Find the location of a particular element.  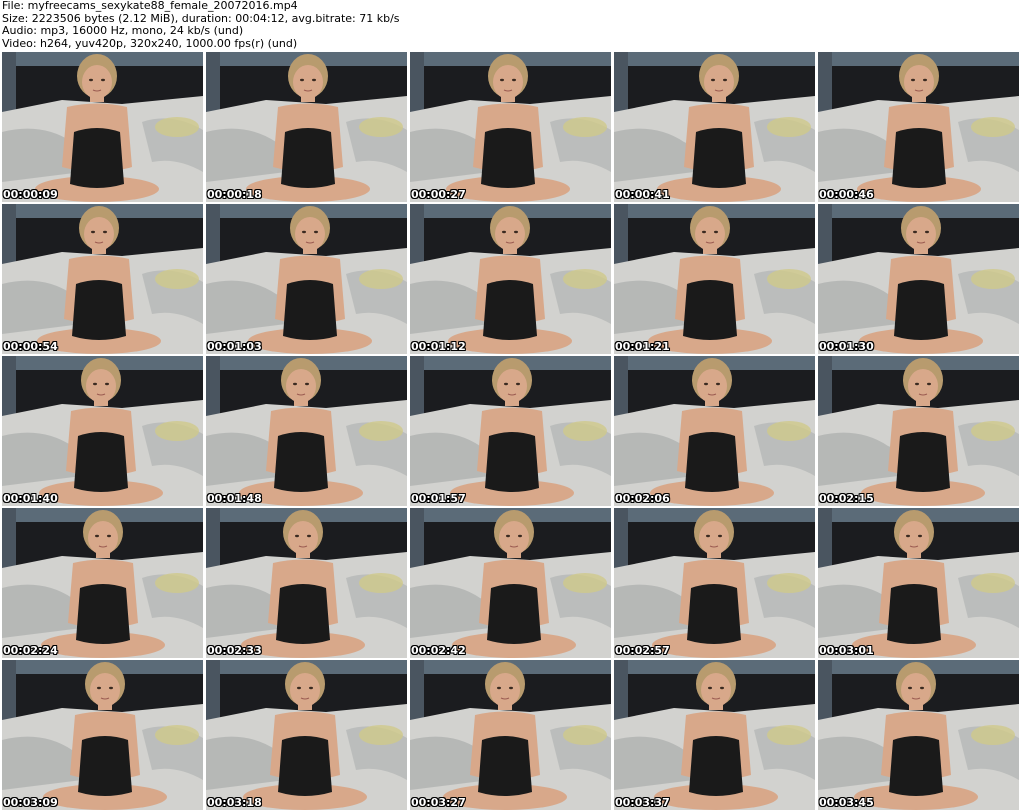

video-frame-thumbnail: 00:01:03 is located at coordinates (306, 279).